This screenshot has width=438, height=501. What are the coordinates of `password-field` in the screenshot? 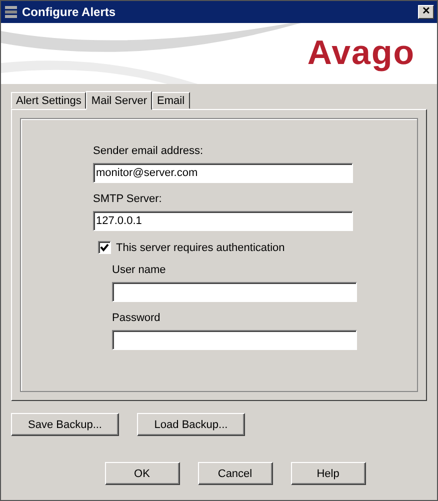 It's located at (234, 340).